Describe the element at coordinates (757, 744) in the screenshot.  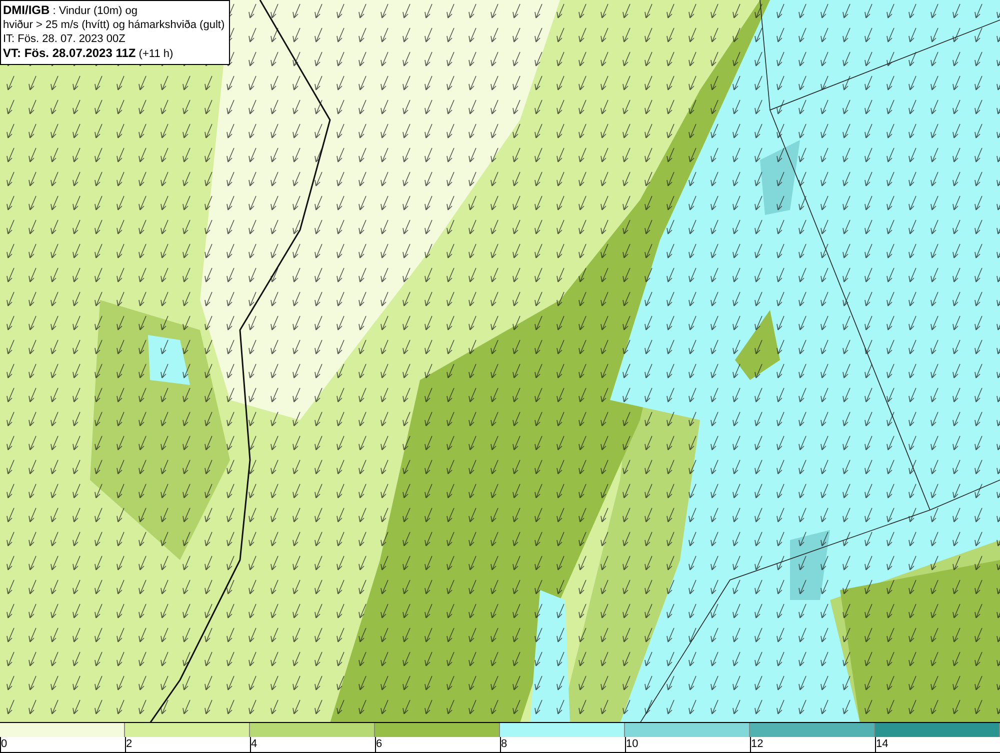
I see `legend-label: 12` at that location.